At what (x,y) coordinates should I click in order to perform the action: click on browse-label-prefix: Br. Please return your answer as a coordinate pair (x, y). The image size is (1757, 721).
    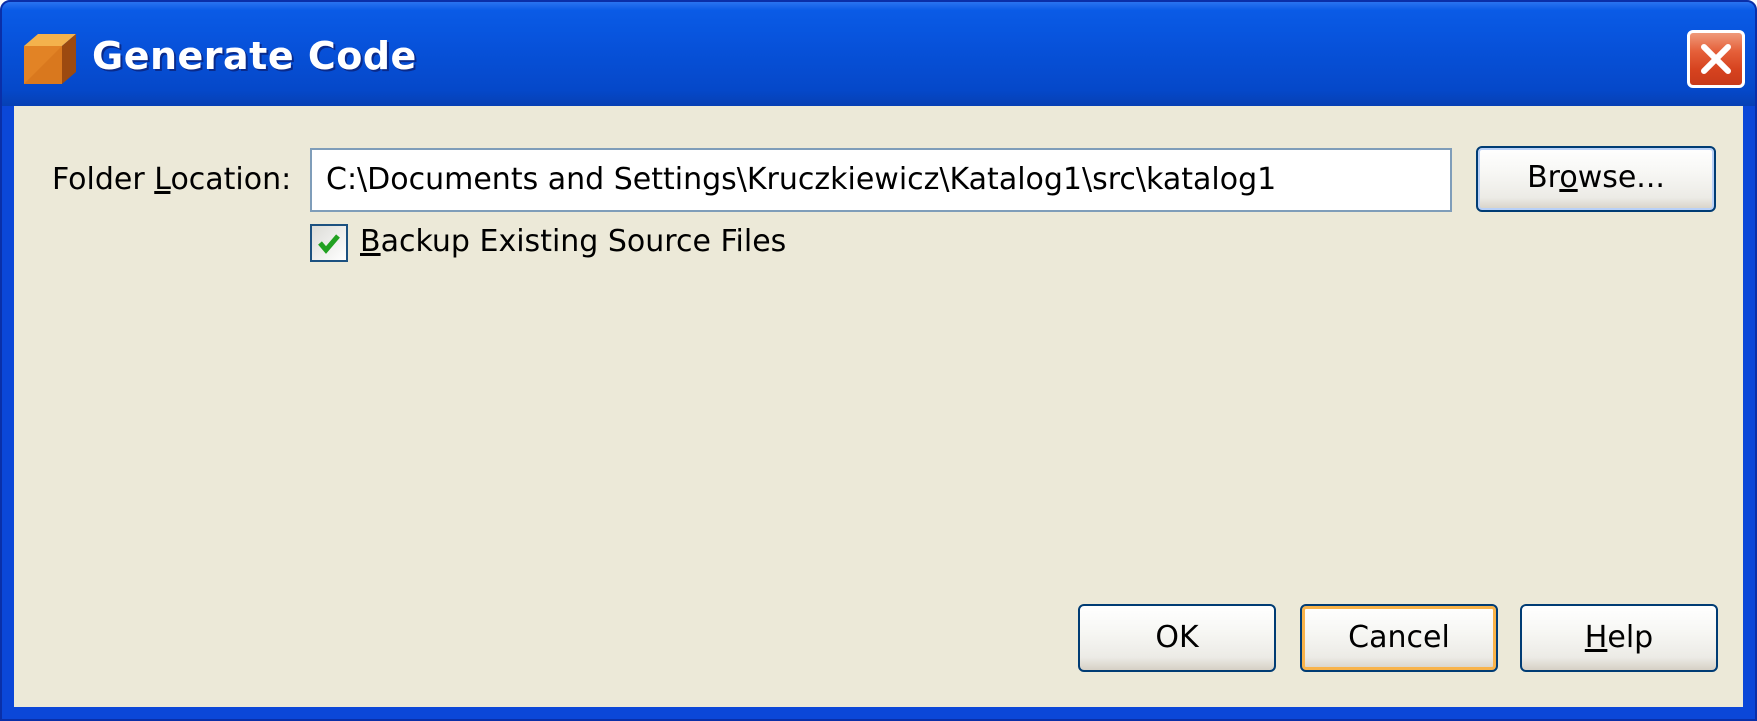
    Looking at the image, I should click on (1543, 177).